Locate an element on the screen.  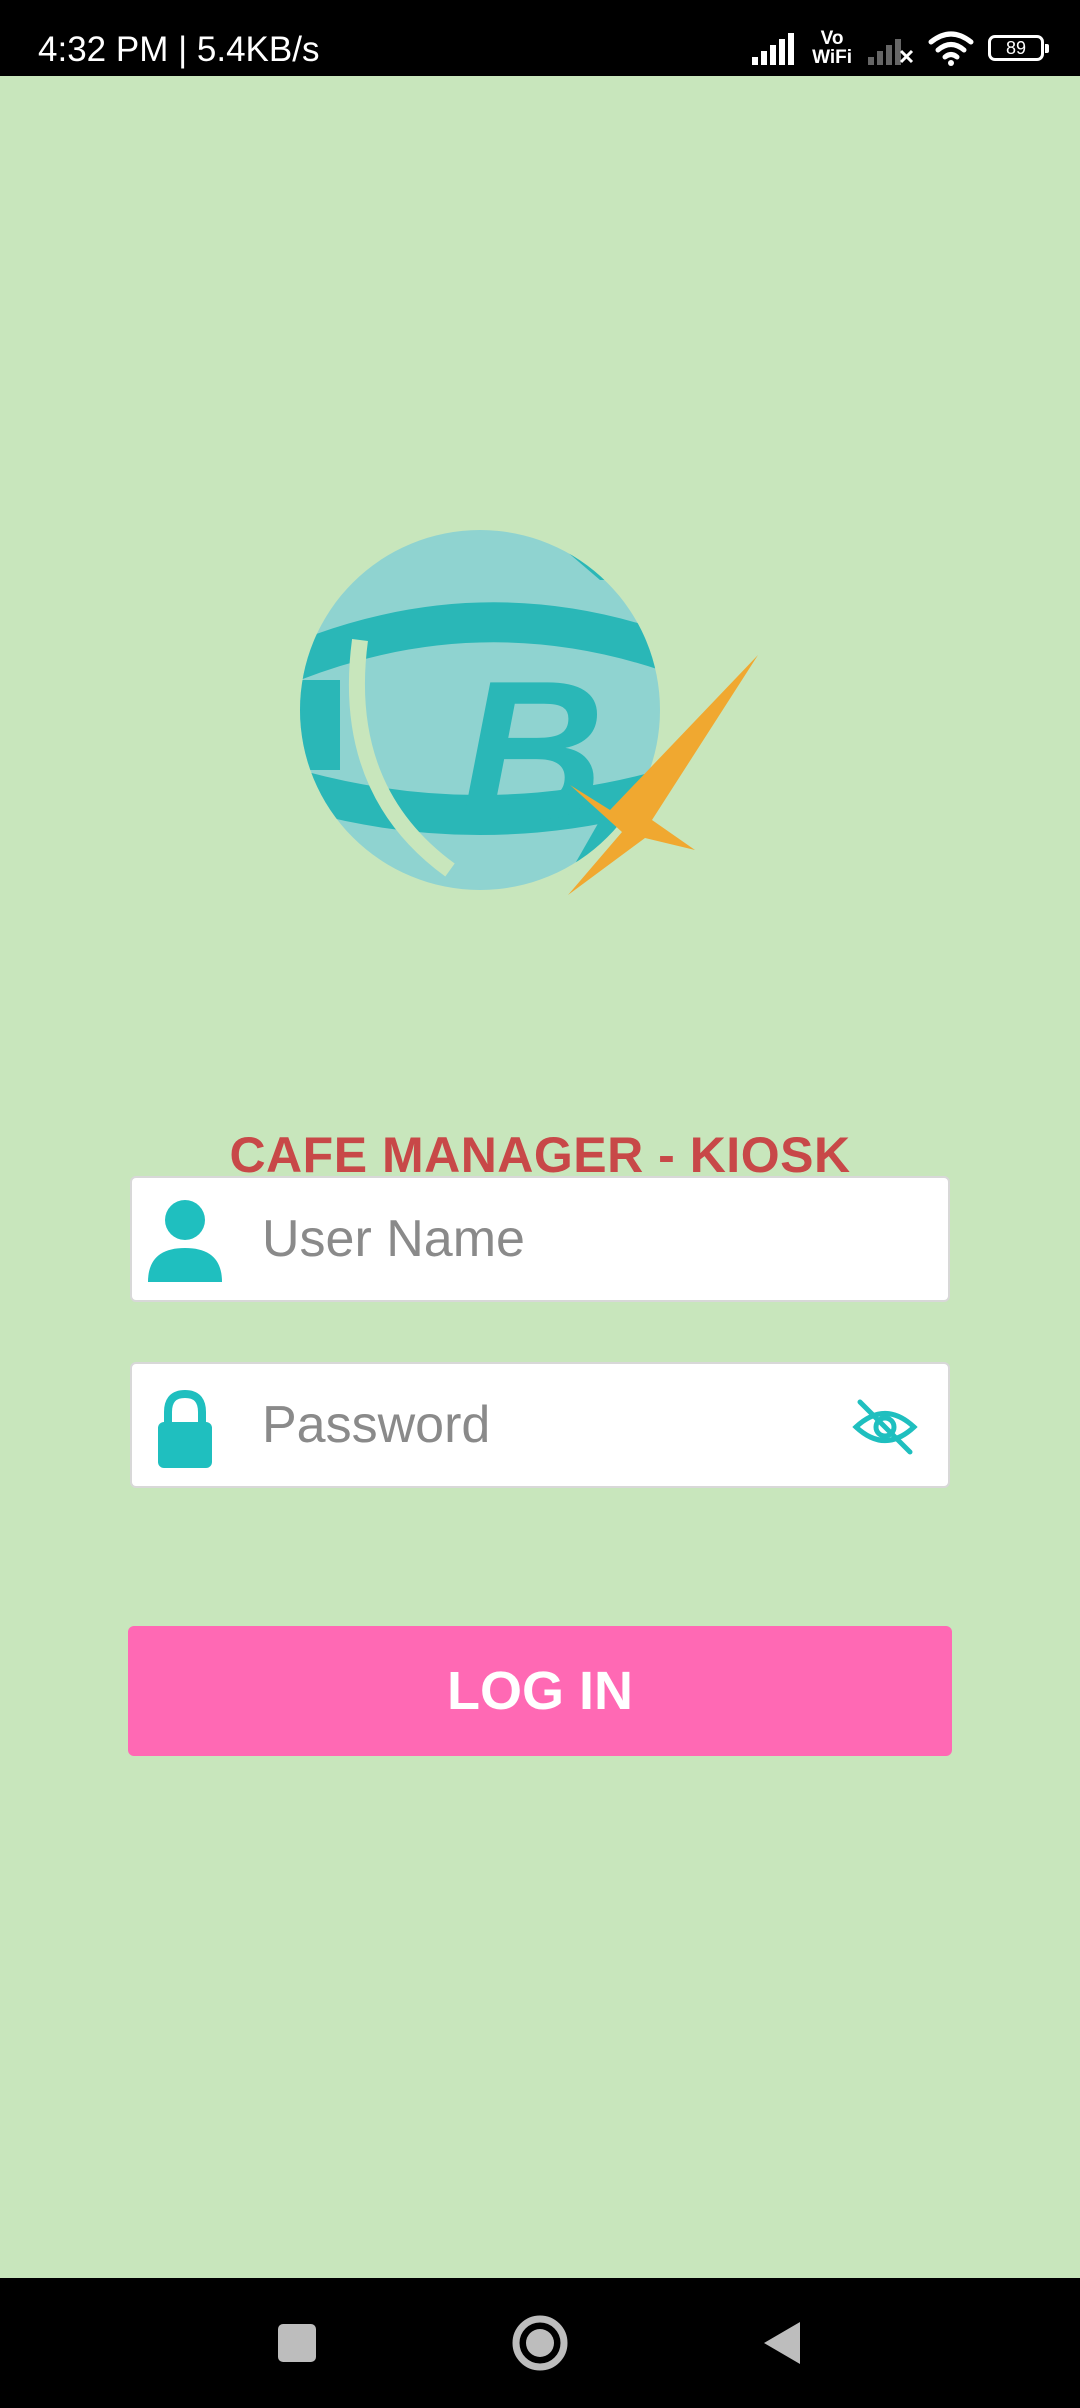
app-logo: B is located at coordinates (529, 712).